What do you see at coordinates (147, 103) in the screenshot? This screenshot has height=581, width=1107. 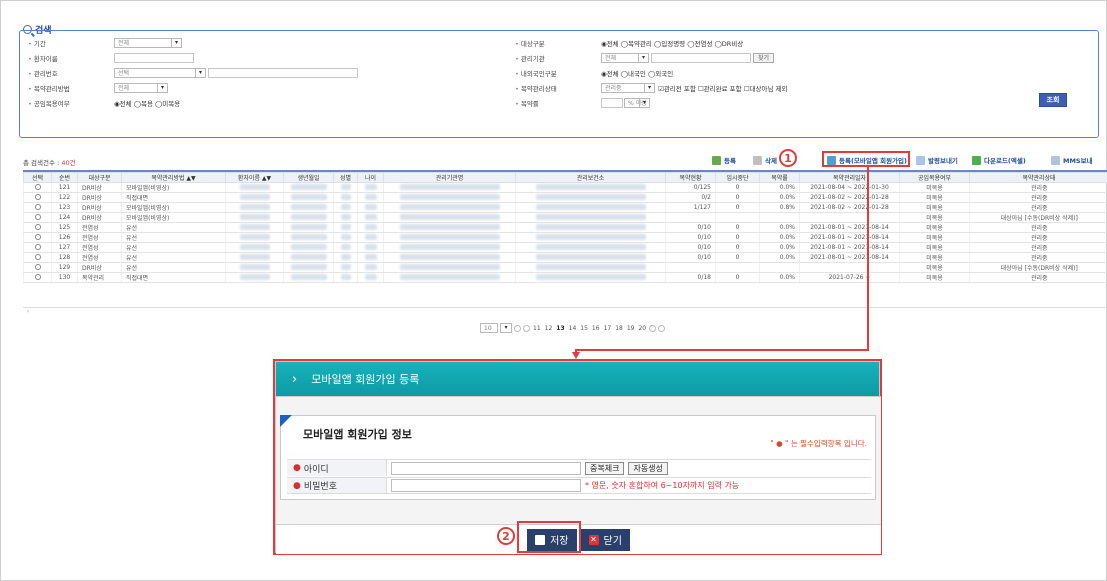 I see `dose-status-radios: ◉전체 ◯복용 ◯미복용` at bounding box center [147, 103].